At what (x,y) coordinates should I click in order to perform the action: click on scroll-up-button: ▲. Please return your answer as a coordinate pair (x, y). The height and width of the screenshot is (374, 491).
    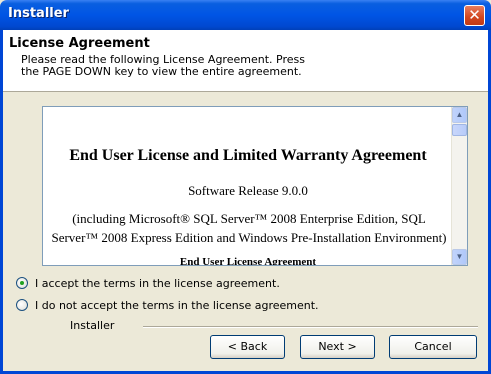
    Looking at the image, I should click on (459, 115).